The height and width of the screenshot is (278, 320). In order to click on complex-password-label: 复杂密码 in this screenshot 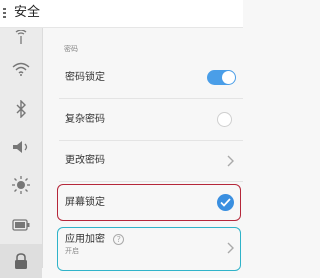, I will do `click(85, 119)`.